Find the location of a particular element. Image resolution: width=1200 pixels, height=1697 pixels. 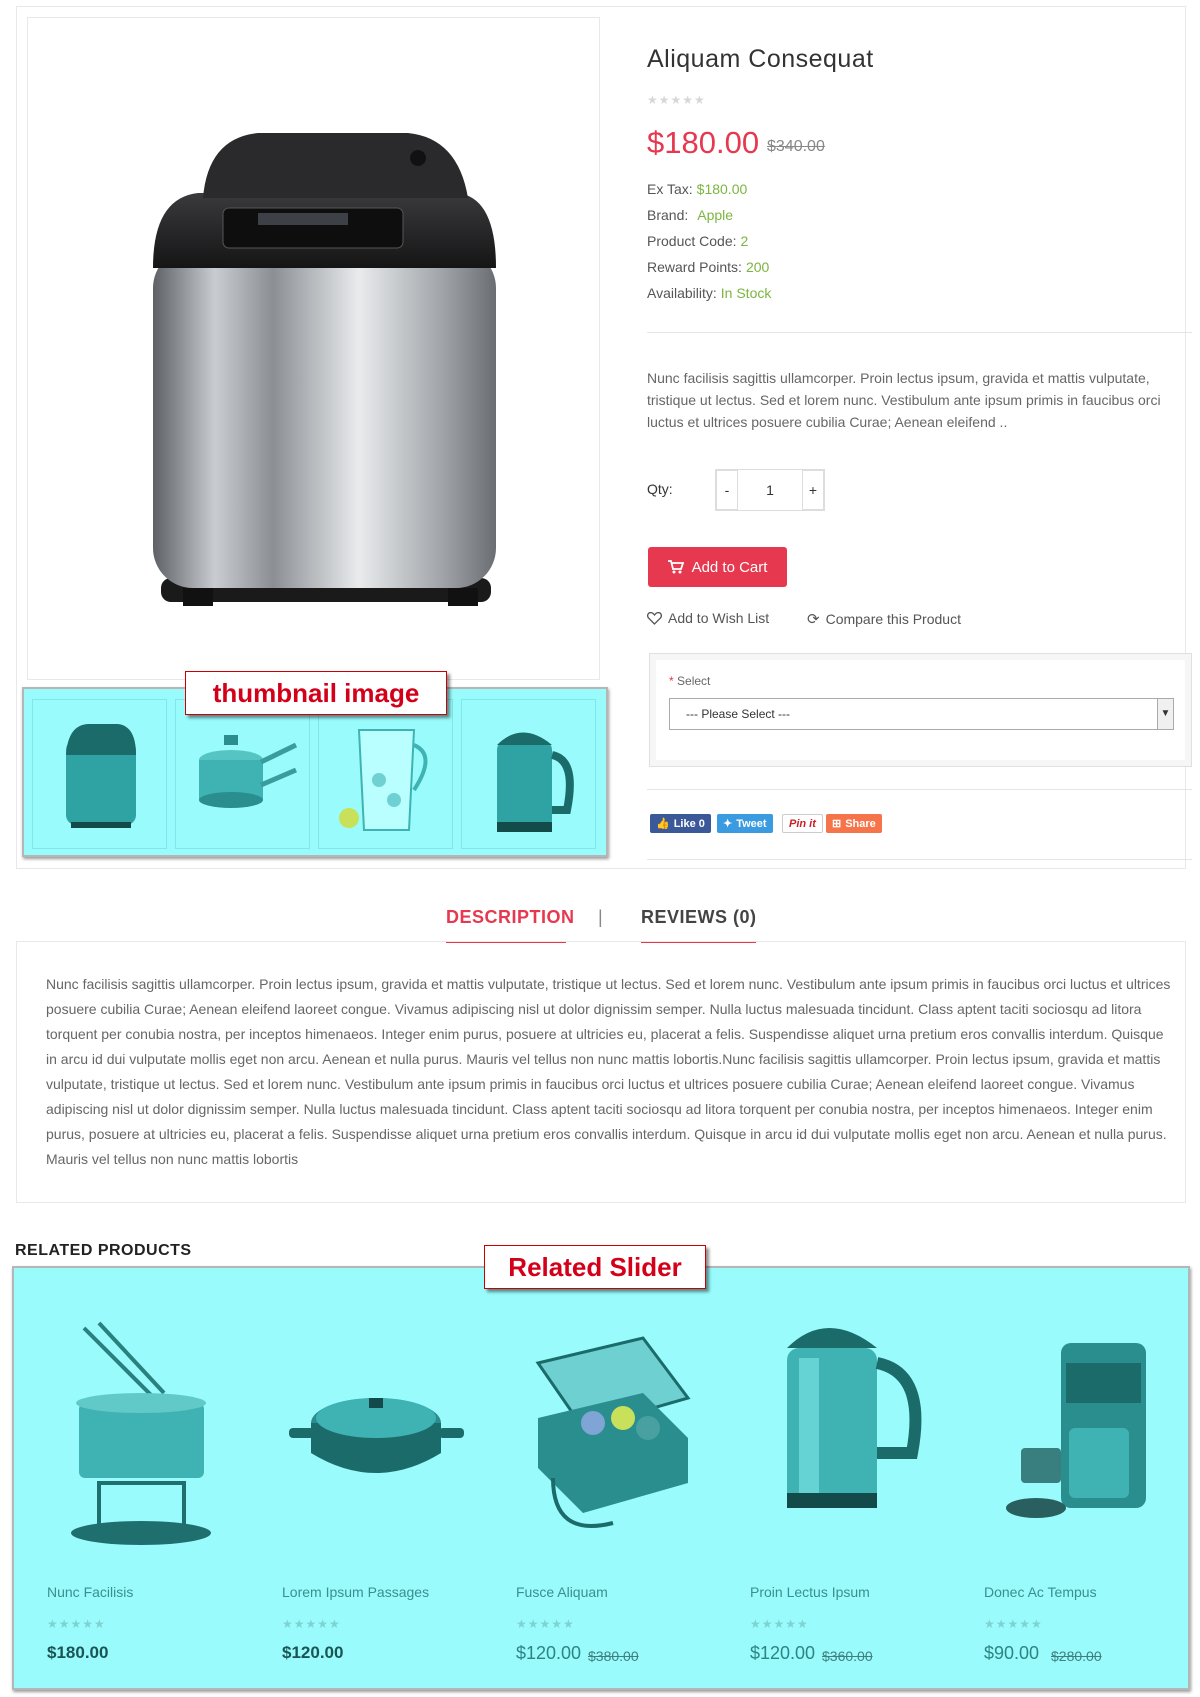

pitcher-thumb-icon is located at coordinates (383, 780).